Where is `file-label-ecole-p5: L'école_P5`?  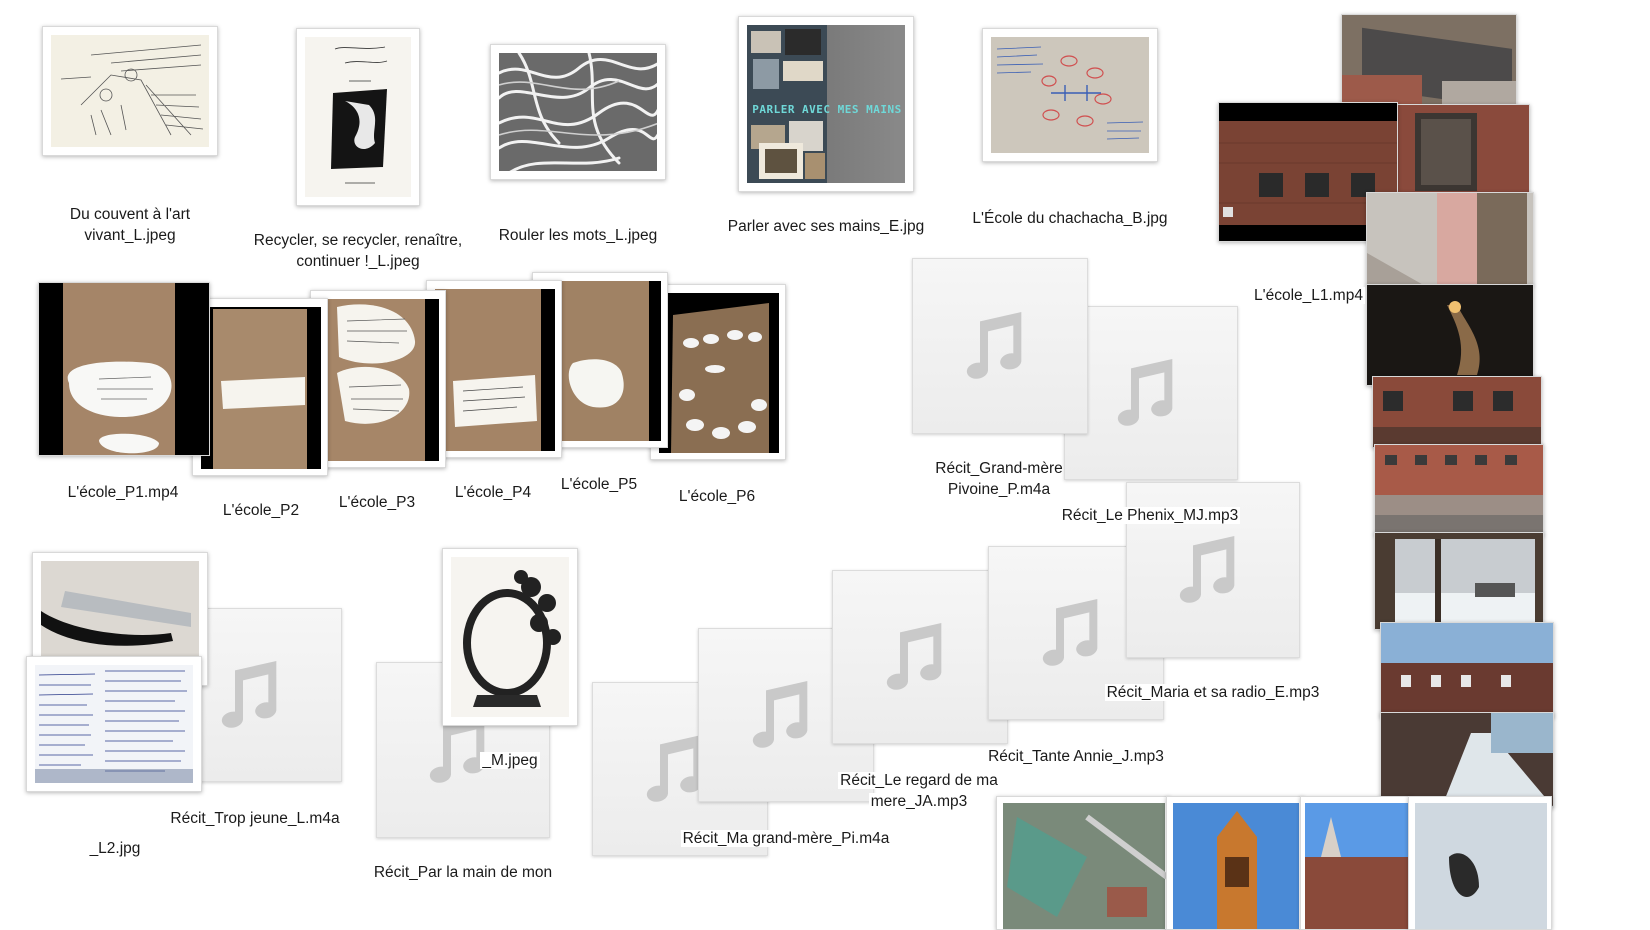 file-label-ecole-p5: L'école_P5 is located at coordinates (599, 484).